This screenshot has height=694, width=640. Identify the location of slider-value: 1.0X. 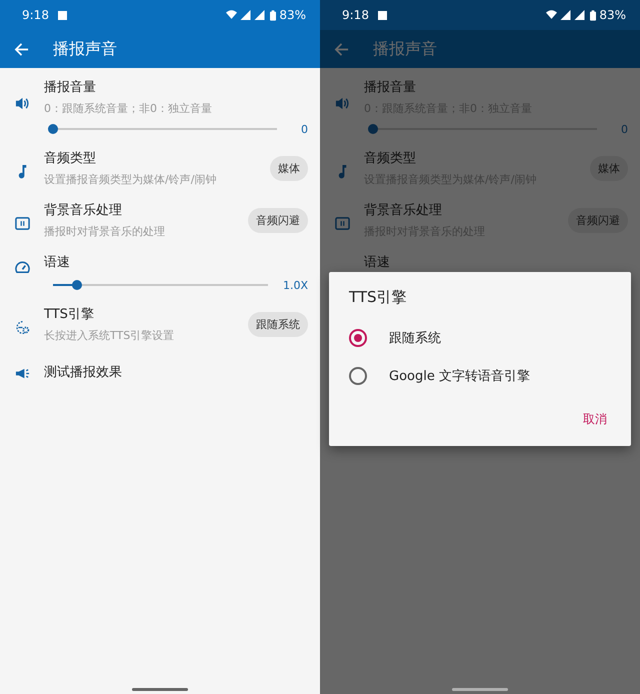
(295, 285).